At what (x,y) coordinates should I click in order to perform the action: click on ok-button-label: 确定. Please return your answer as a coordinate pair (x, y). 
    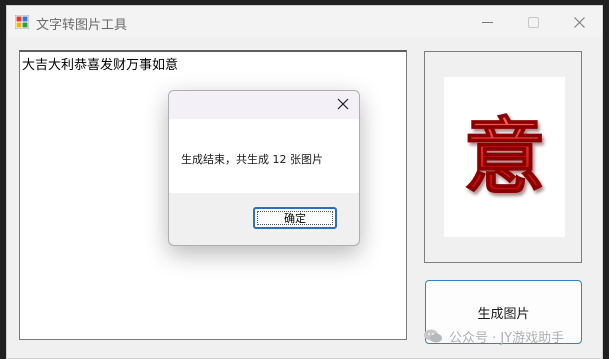
    Looking at the image, I should click on (295, 218).